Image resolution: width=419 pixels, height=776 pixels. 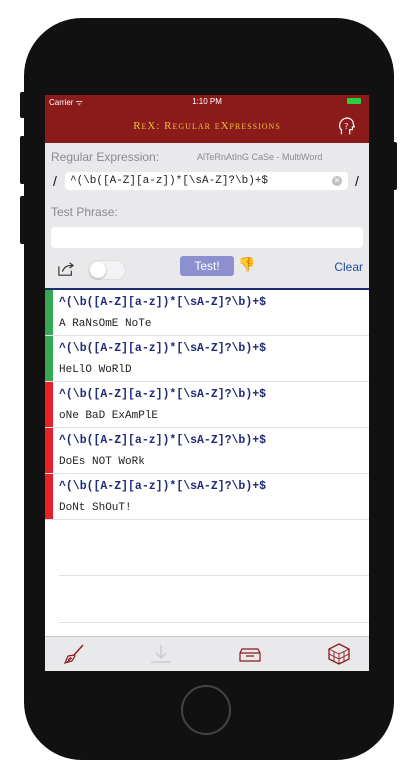 I want to click on download-icon, so click(x=161, y=654).